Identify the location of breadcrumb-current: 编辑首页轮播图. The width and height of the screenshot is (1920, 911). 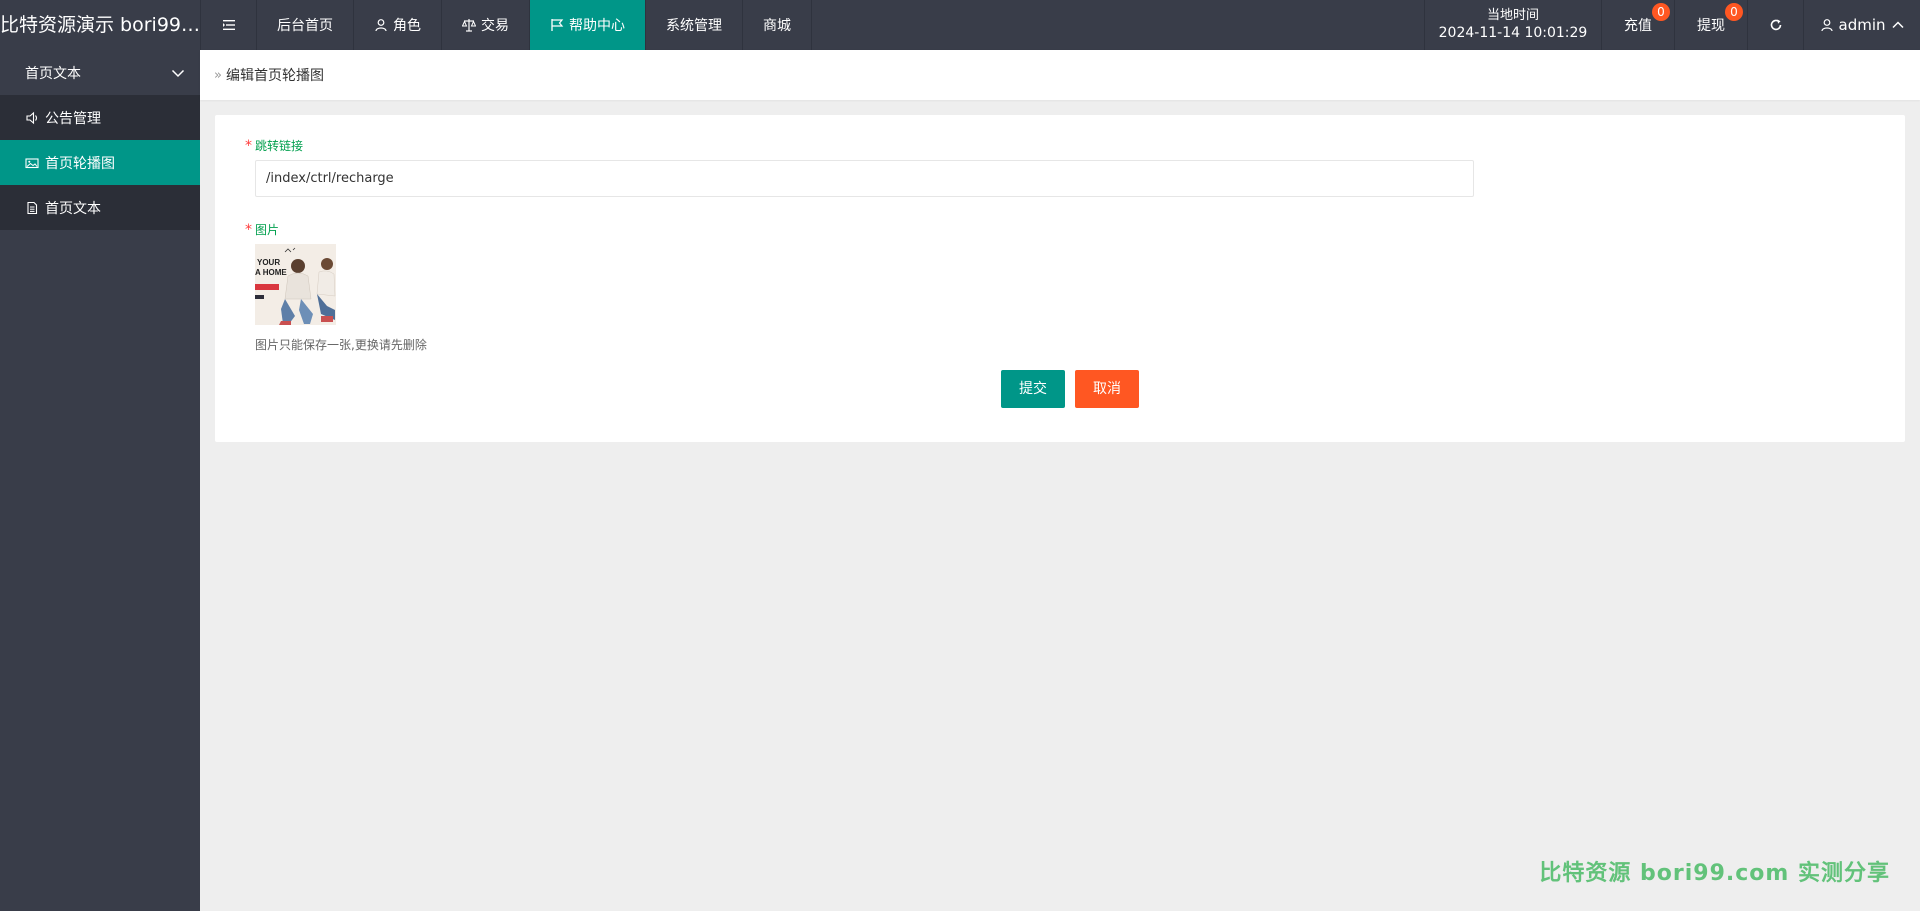
(274, 76).